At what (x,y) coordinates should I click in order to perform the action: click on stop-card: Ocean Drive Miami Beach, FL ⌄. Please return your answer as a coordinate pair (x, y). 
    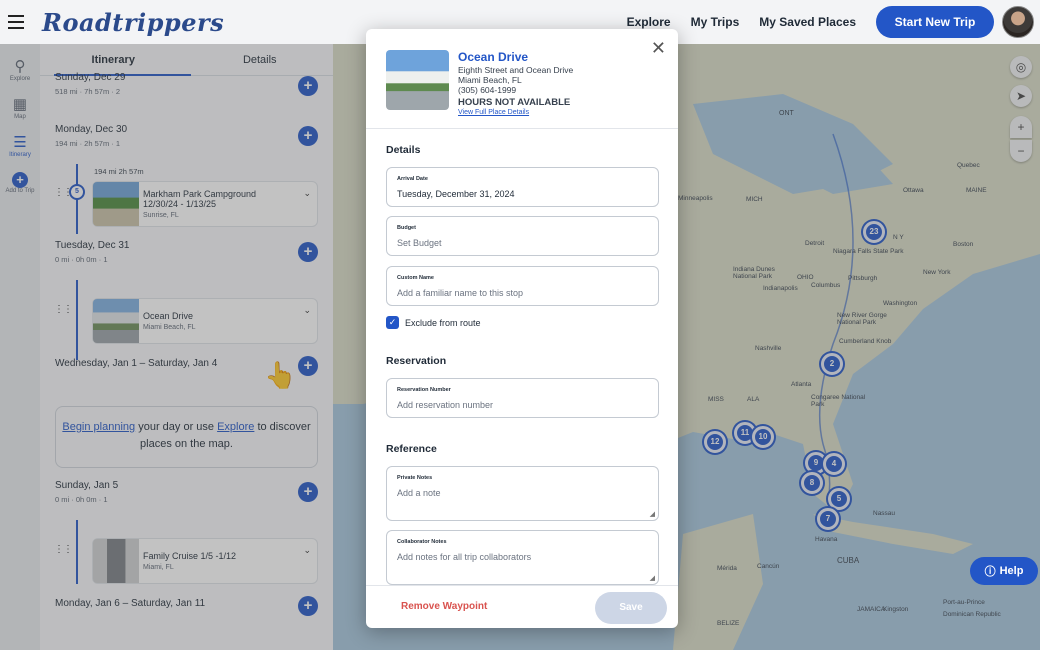
    Looking at the image, I should click on (205, 321).